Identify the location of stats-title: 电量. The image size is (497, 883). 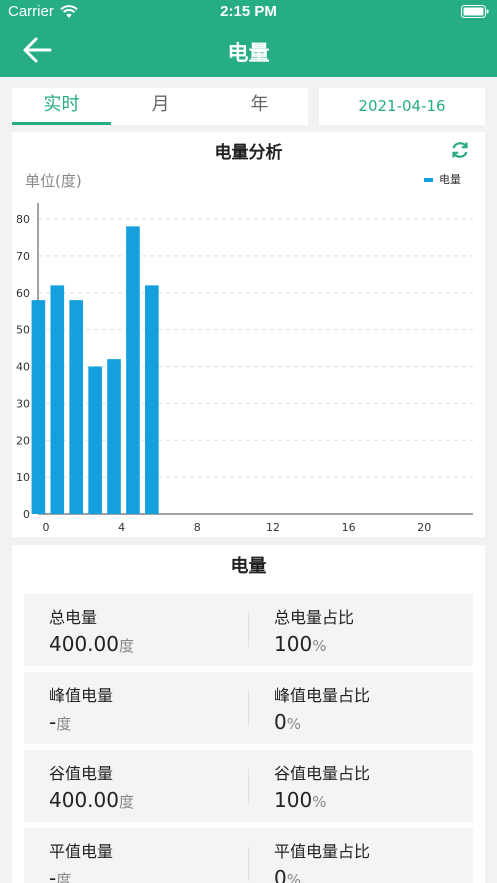
(248, 566).